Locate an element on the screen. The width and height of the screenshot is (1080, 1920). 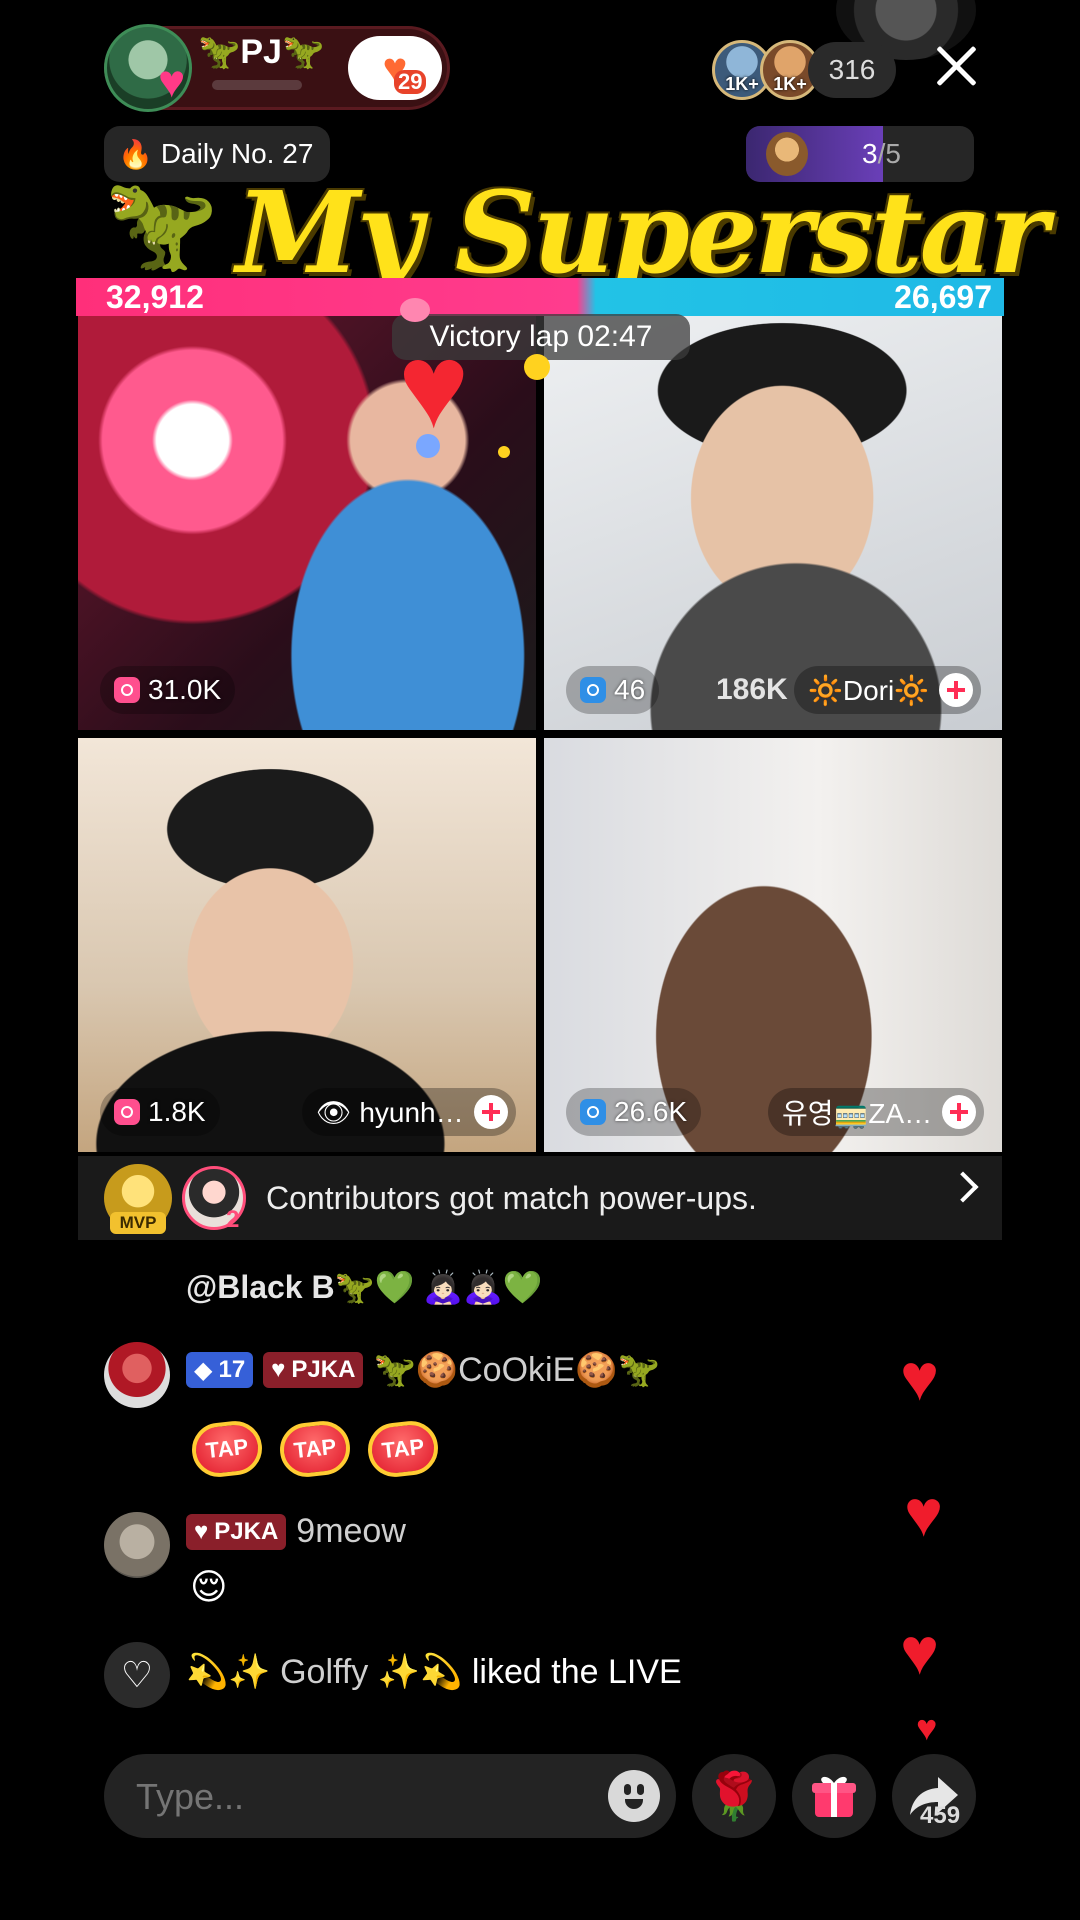
chat-message: ♥ PJKA 9meow is located at coordinates (296, 1531).